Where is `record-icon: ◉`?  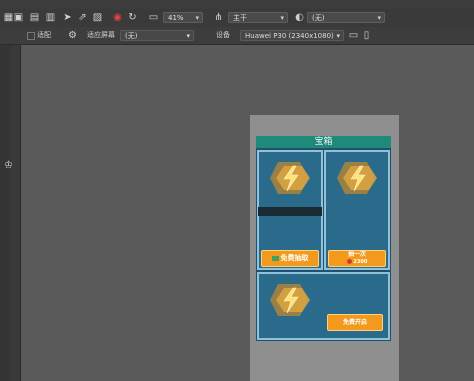 record-icon: ◉ is located at coordinates (117, 17).